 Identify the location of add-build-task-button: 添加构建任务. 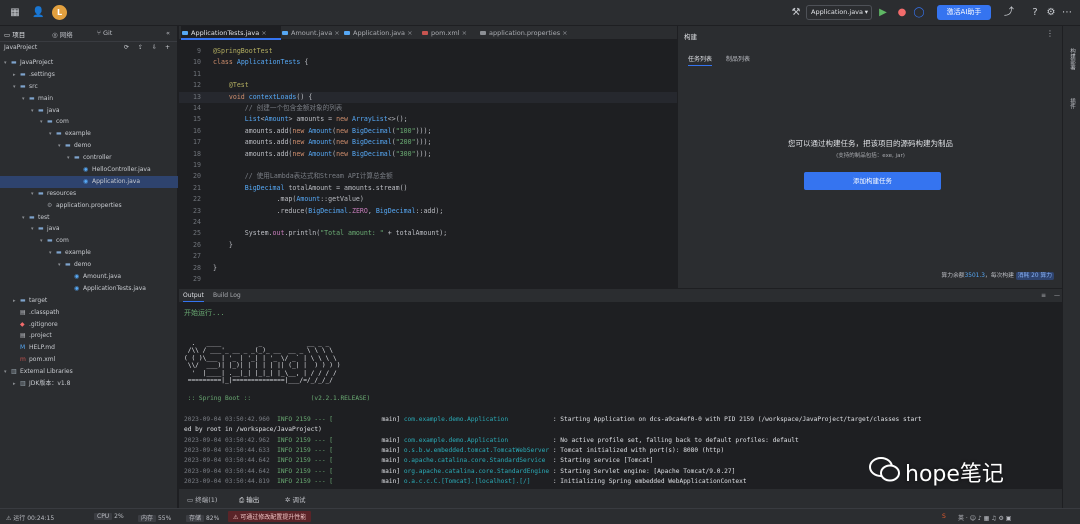
(872, 181).